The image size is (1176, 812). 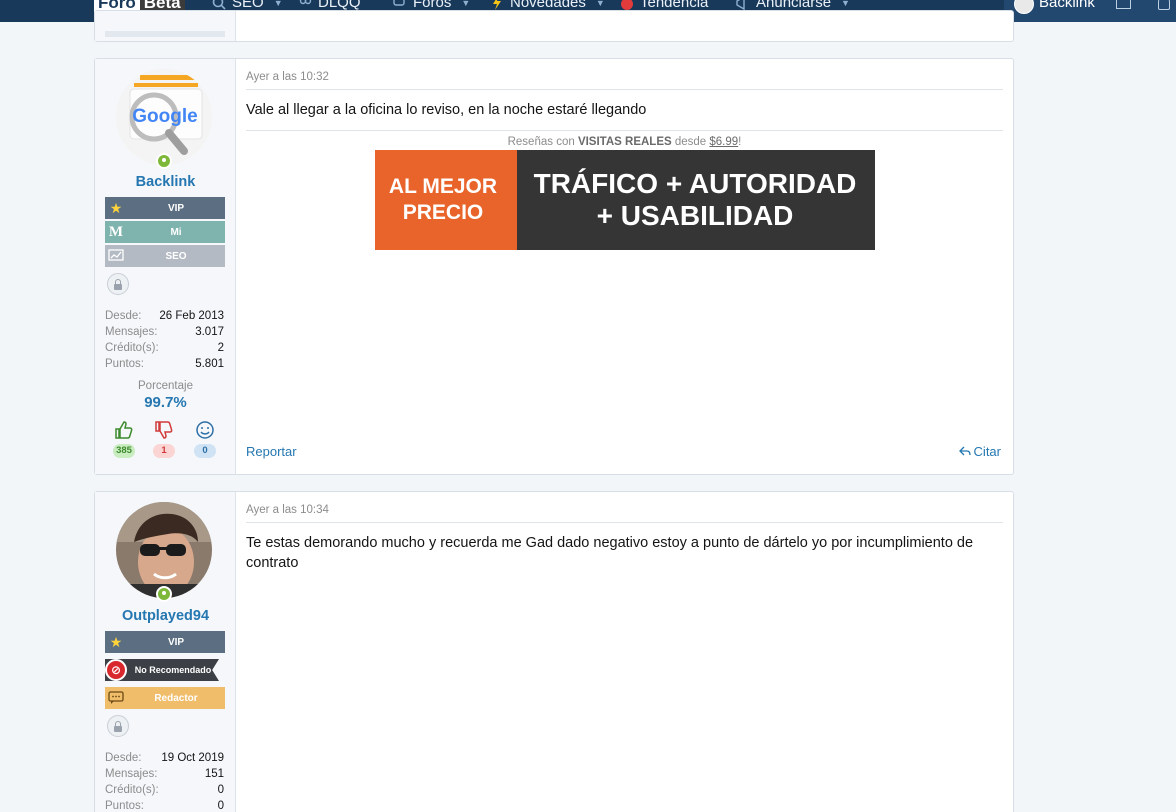 What do you see at coordinates (164, 774) in the screenshot?
I see `stat-mensajes: Mensajes: 151` at bounding box center [164, 774].